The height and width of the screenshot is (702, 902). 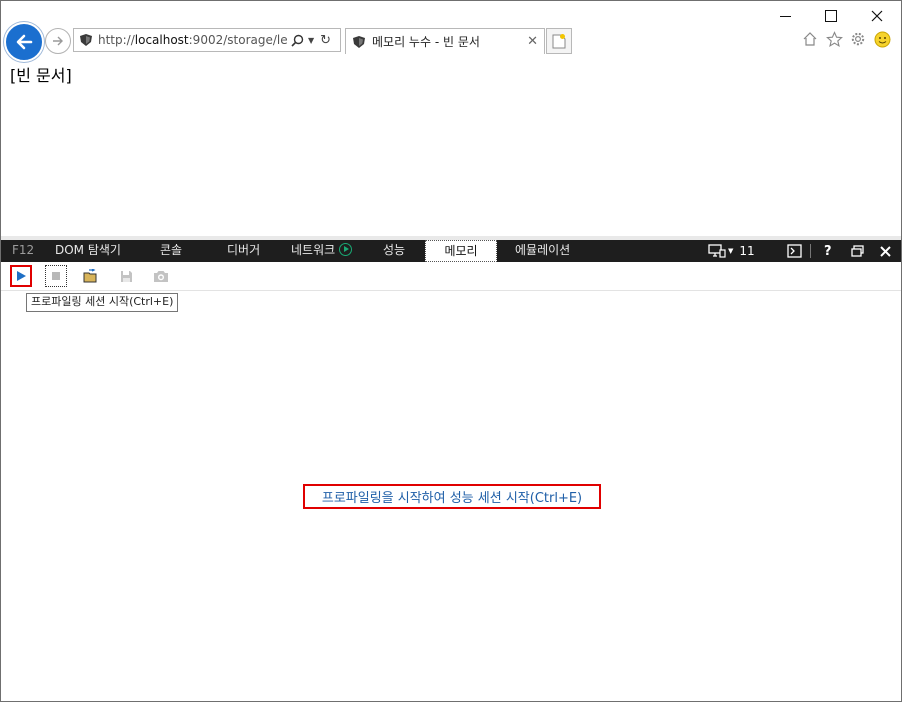 I want to click on smiley-icon, so click(x=882, y=39).